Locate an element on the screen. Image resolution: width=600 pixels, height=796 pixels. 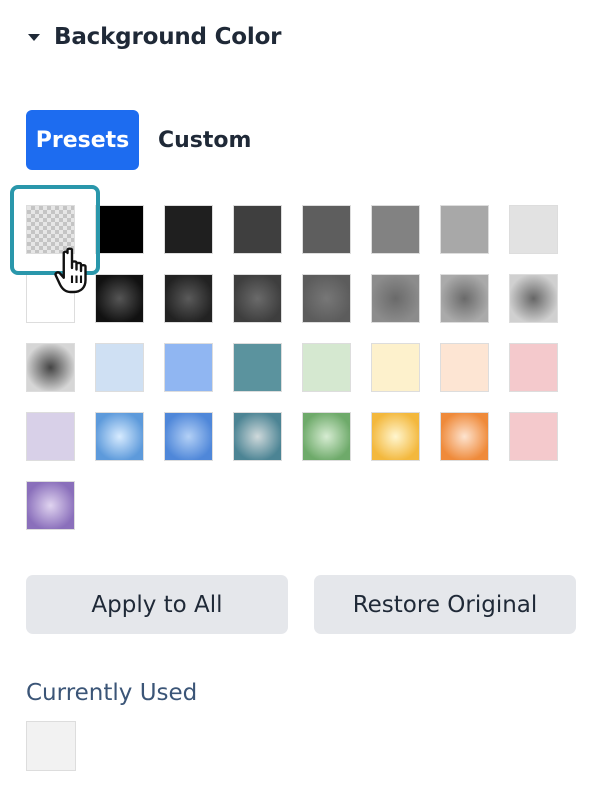
tab-bar: Presets Custom is located at coordinates (145, 140).